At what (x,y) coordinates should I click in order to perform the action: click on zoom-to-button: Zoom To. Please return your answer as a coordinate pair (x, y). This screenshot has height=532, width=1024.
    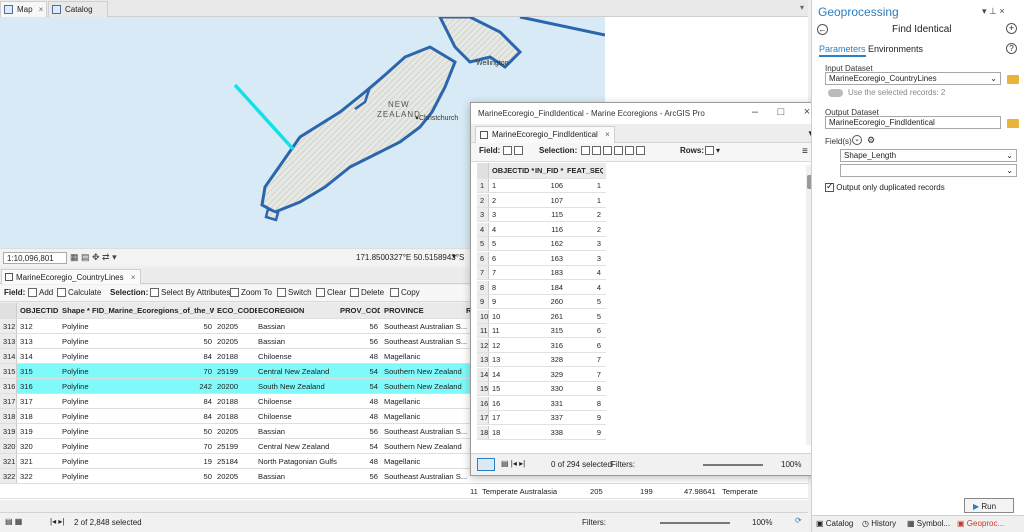
    Looking at the image, I should click on (251, 292).